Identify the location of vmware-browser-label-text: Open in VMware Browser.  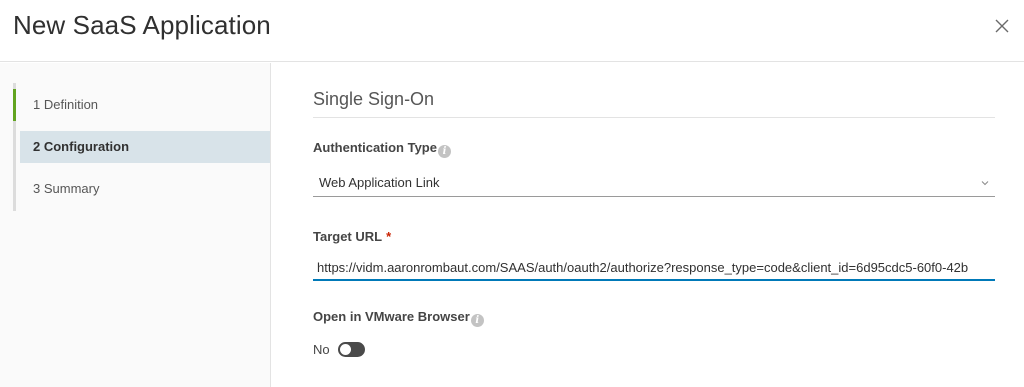
(391, 316).